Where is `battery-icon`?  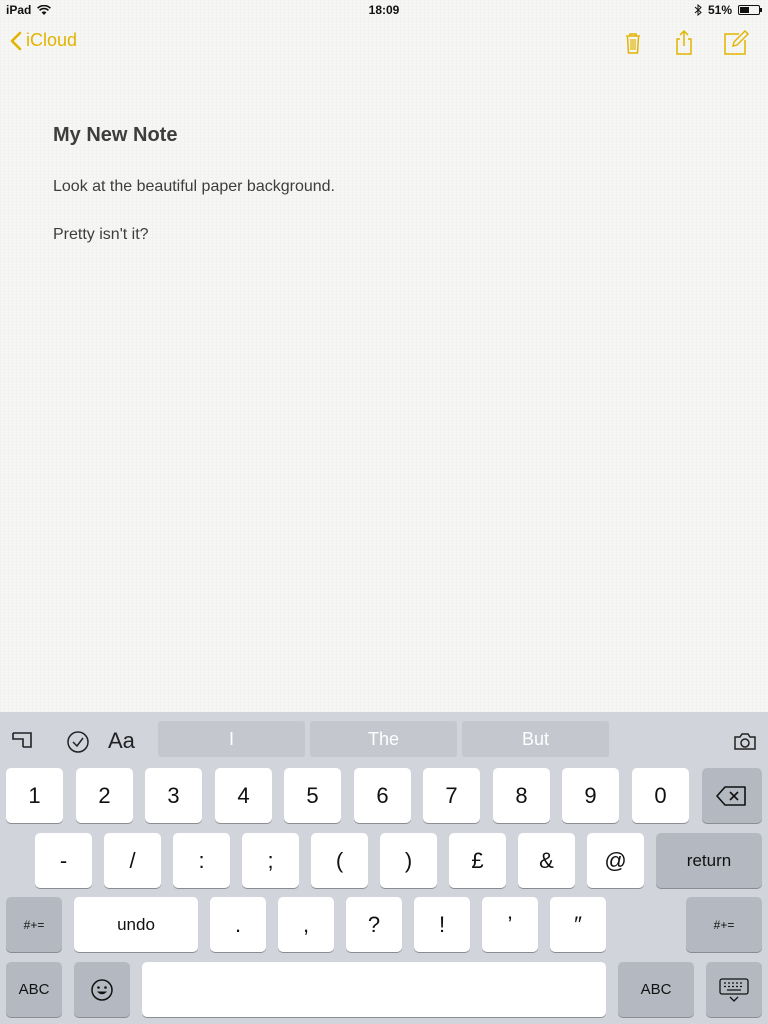
battery-icon is located at coordinates (750, 10).